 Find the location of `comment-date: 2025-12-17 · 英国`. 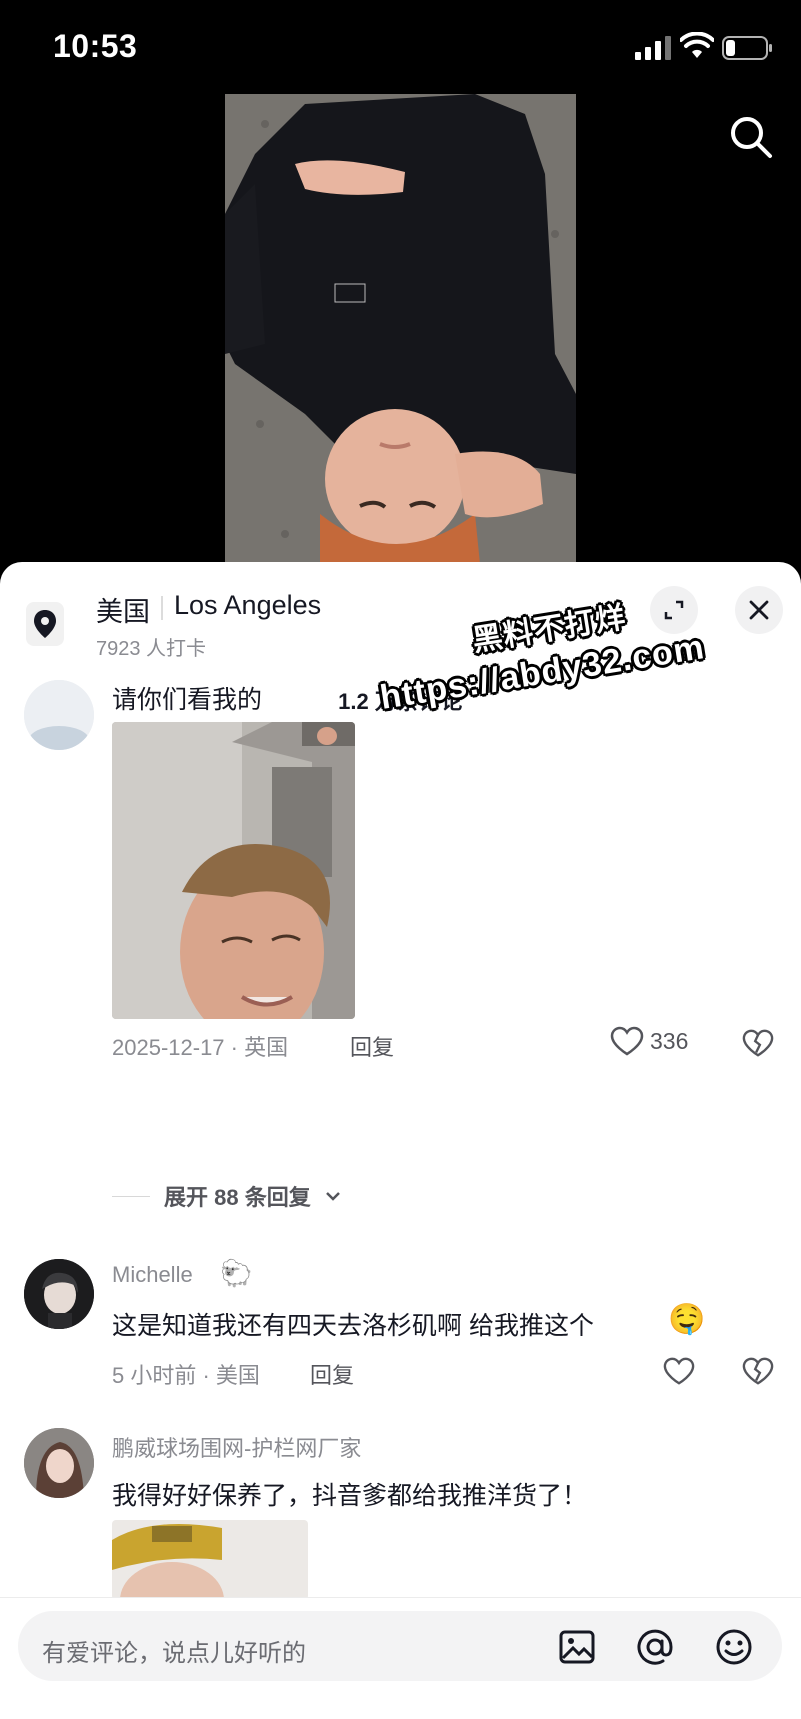

comment-date: 2025-12-17 · 英国 is located at coordinates (200, 1047).